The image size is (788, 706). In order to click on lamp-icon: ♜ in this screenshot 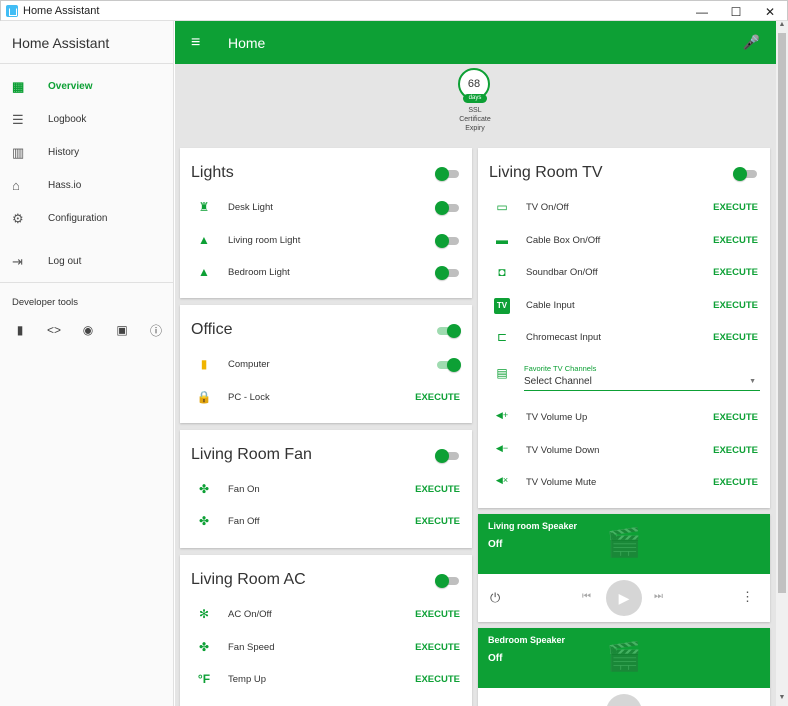, I will do `click(204, 207)`.